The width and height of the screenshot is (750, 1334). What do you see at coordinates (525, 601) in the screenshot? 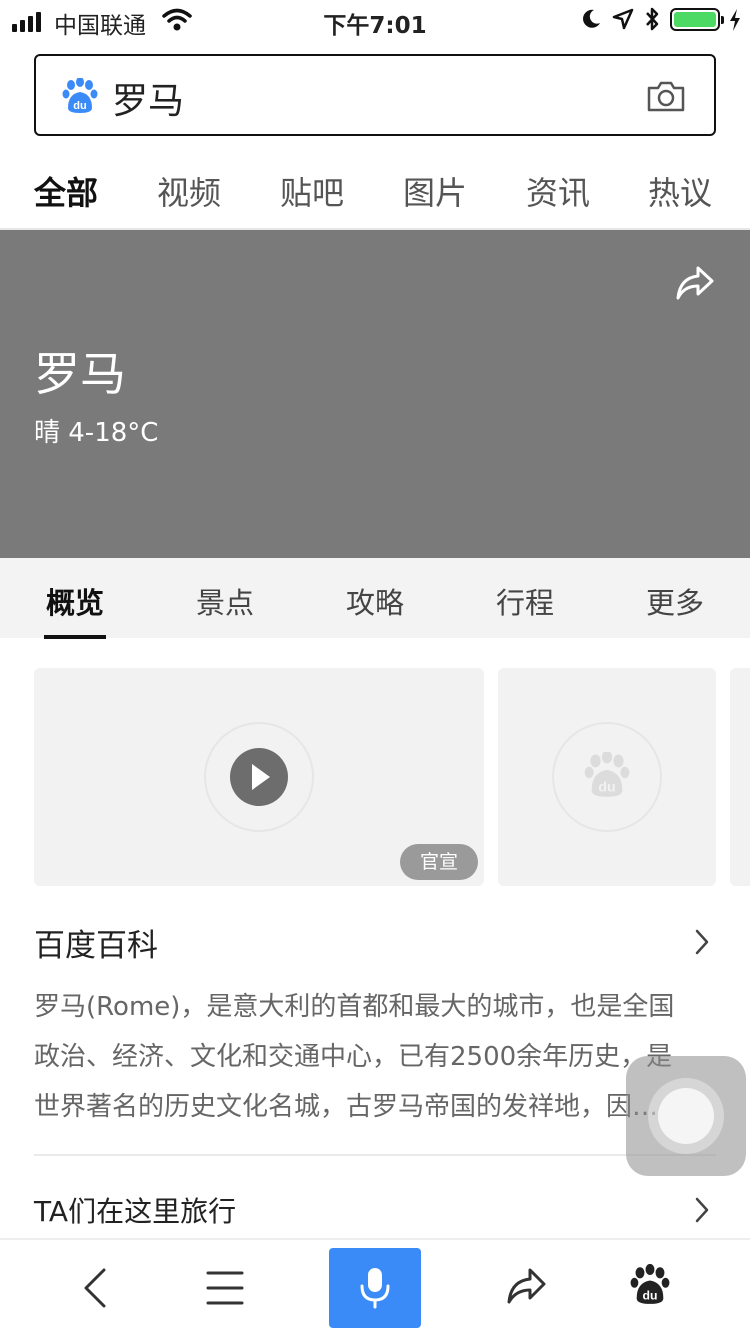
I see `subtab-itinerary: 行程` at bounding box center [525, 601].